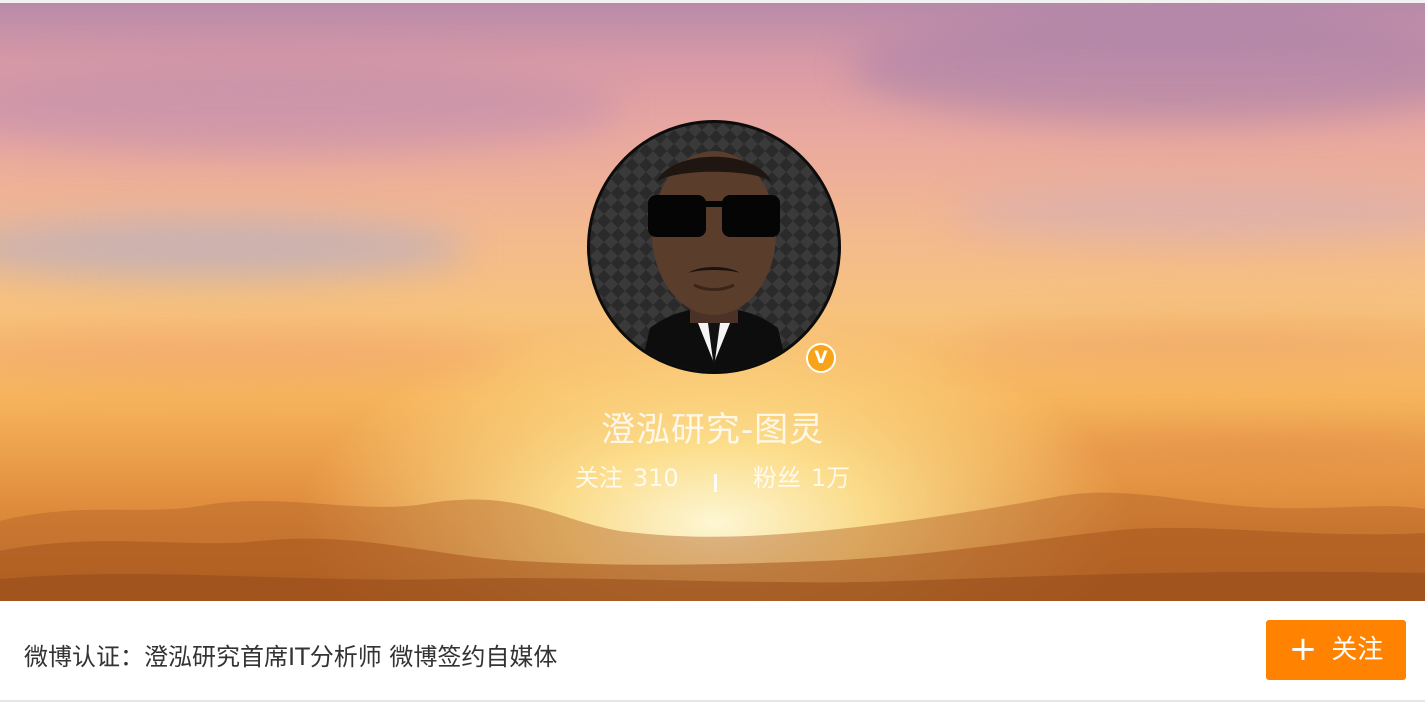  What do you see at coordinates (801, 478) in the screenshot?
I see `followers-link: 粉丝 1万` at bounding box center [801, 478].